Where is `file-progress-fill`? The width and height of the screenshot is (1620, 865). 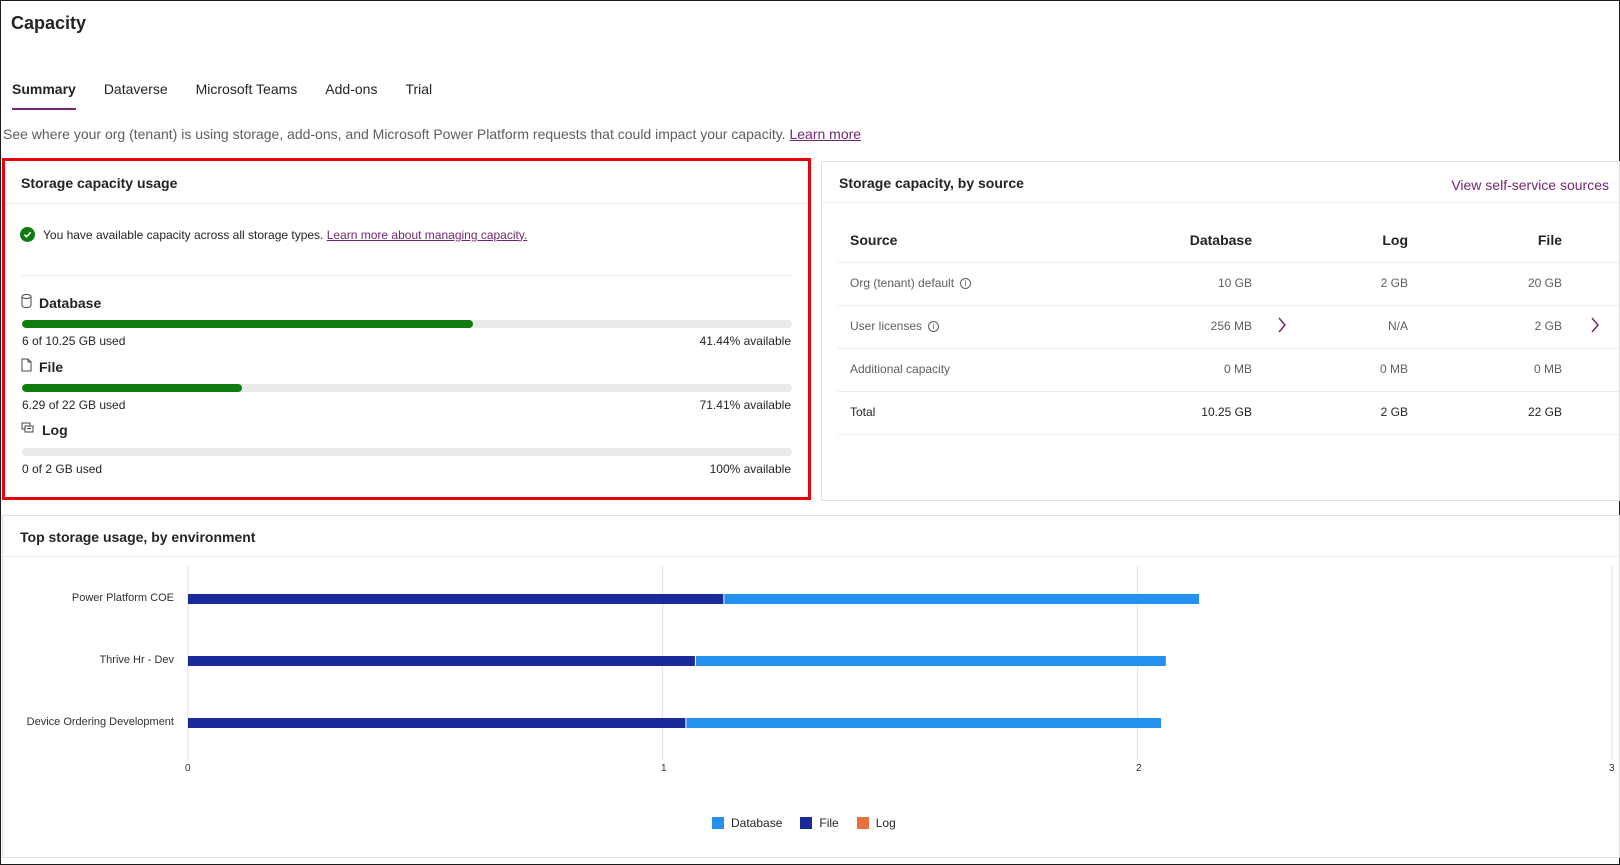 file-progress-fill is located at coordinates (132, 388).